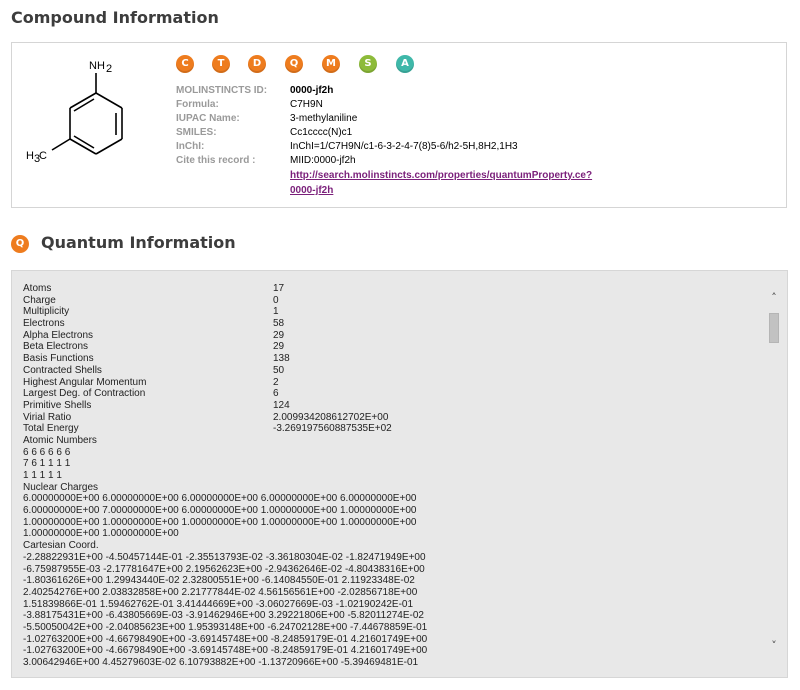 The width and height of the screenshot is (800, 690). I want to click on quantum-value: 2, so click(276, 382).